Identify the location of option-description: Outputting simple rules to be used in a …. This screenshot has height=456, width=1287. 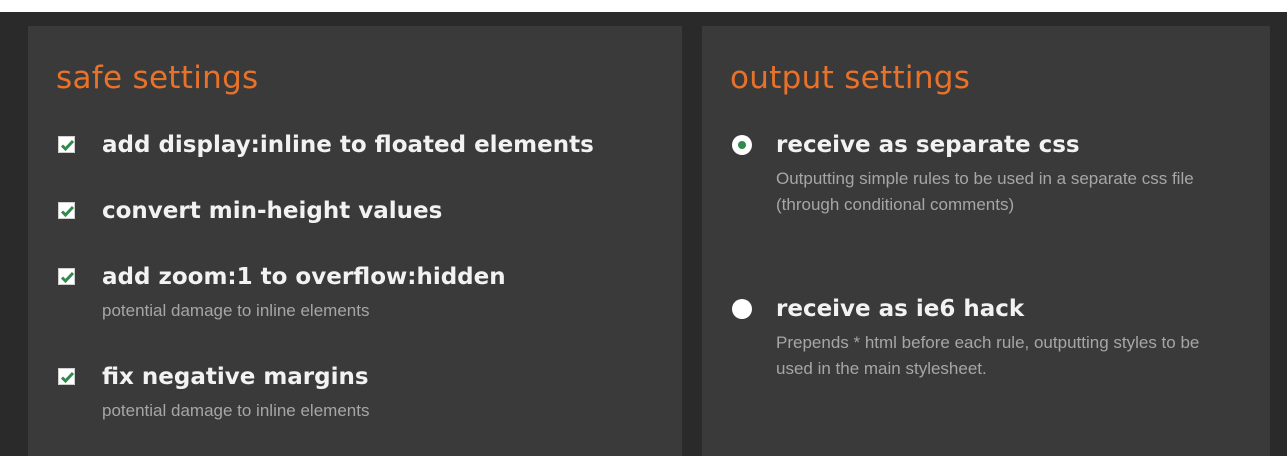
(985, 191).